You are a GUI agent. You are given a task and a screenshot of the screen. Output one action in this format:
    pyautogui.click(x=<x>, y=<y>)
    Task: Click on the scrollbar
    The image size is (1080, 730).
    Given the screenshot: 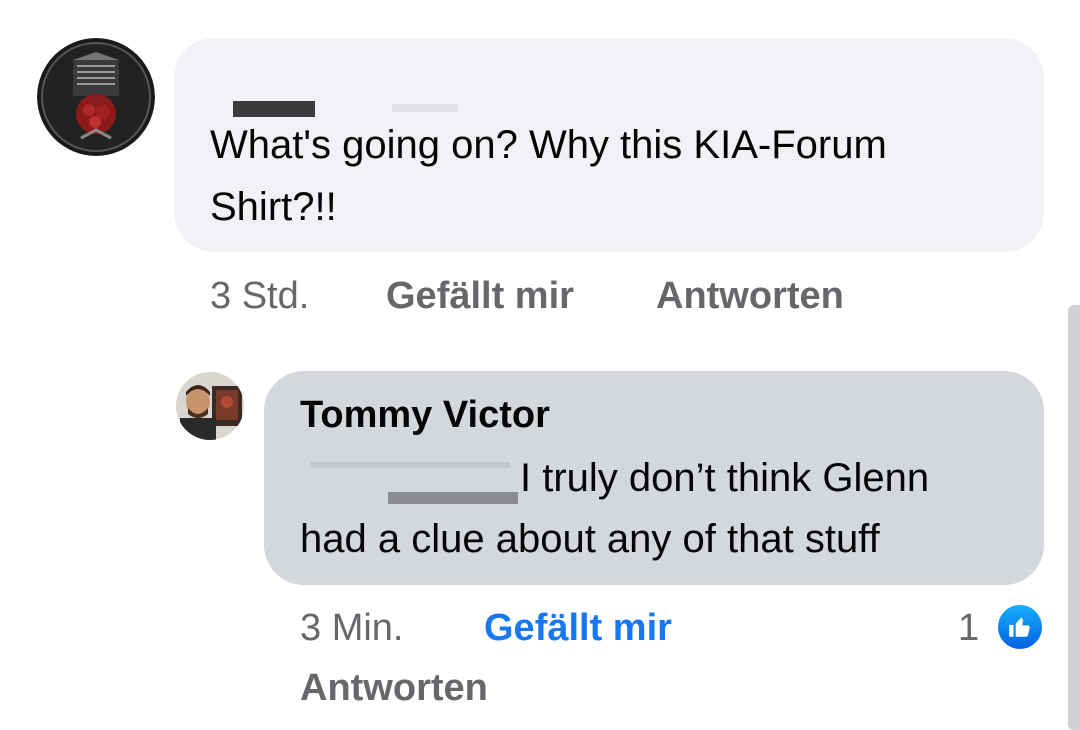 What is the action you would take?
    pyautogui.click(x=1074, y=517)
    